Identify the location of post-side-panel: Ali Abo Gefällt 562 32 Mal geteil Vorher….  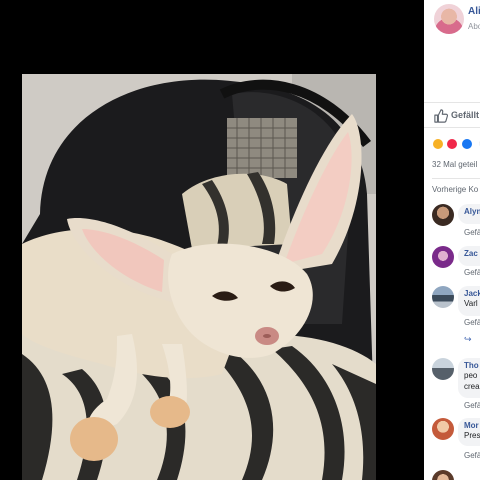
(452, 240).